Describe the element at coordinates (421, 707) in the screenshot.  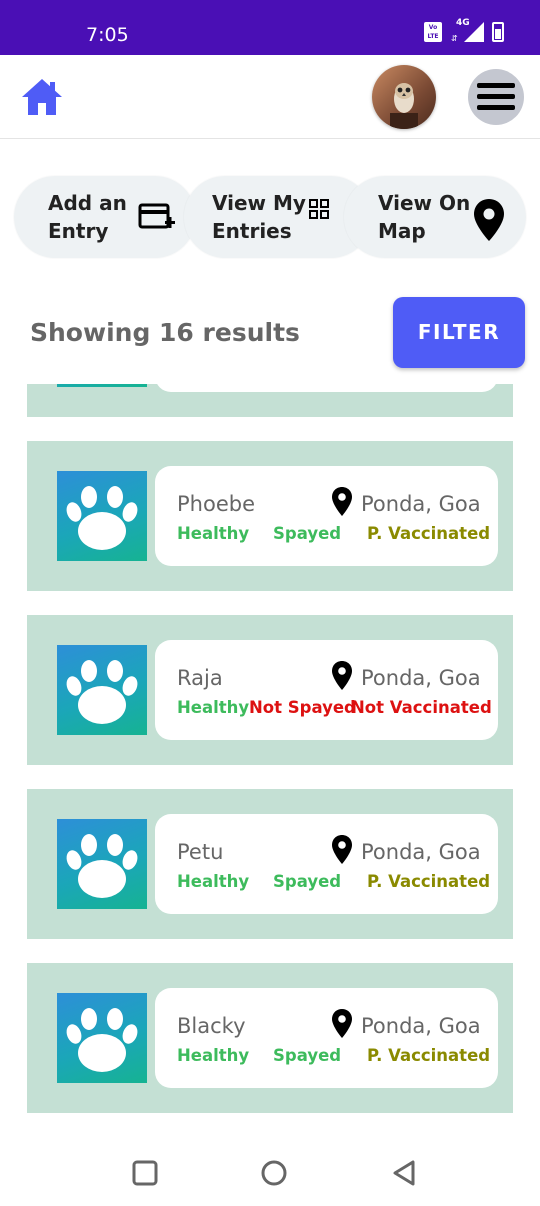
I see `vaccination-status: Not Vaccinated` at that location.